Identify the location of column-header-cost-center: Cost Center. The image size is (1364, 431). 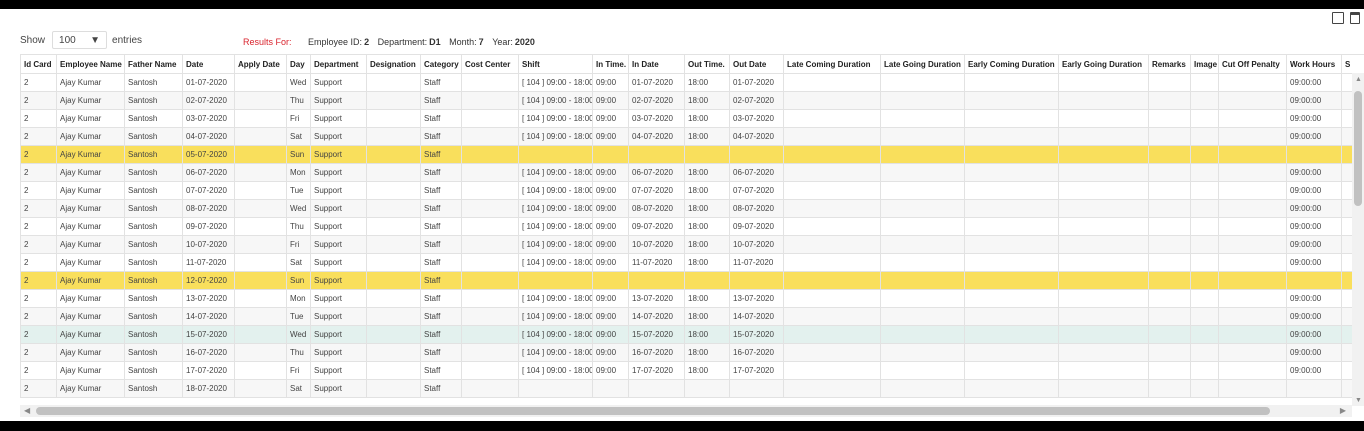
(490, 64).